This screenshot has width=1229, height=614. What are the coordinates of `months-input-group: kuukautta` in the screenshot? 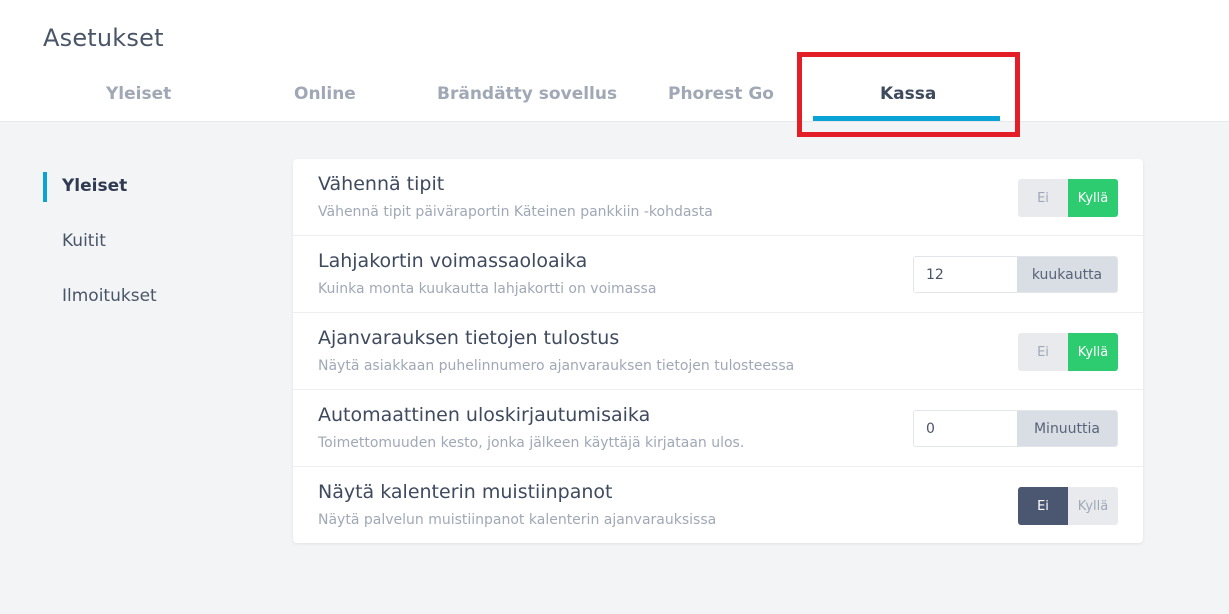 It's located at (1015, 274).